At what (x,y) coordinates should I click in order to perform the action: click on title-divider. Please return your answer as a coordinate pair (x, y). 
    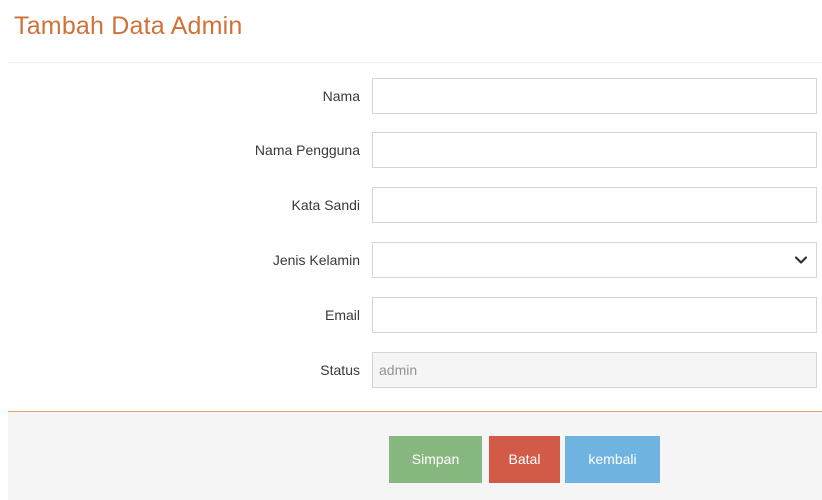
    Looking at the image, I should click on (415, 62).